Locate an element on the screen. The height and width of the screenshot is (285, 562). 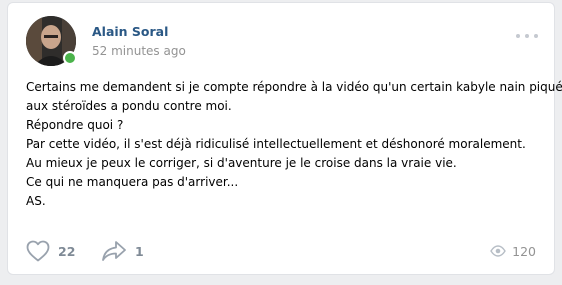
more-options-icon is located at coordinates (527, 36).